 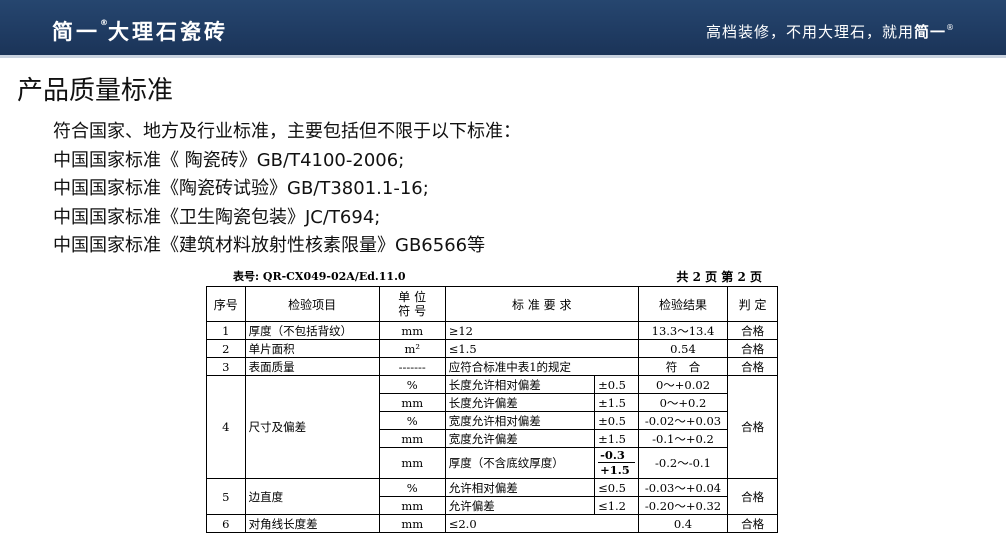 I want to click on header-seq: 序号, so click(x=226, y=304).